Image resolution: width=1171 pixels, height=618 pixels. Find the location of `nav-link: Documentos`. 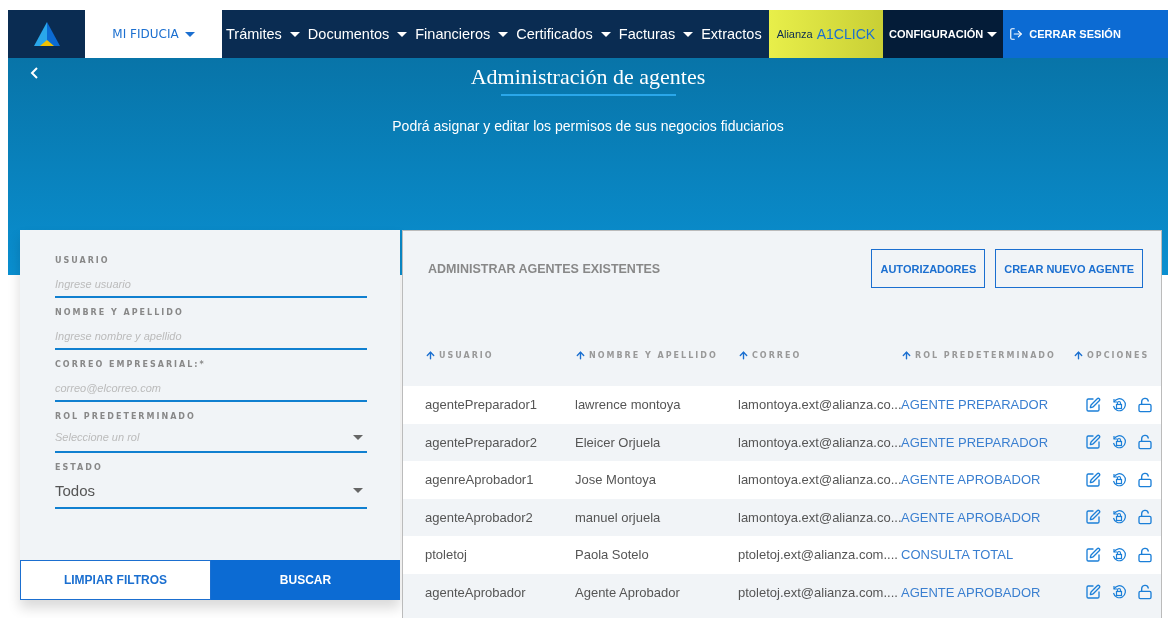

nav-link: Documentos is located at coordinates (357, 34).